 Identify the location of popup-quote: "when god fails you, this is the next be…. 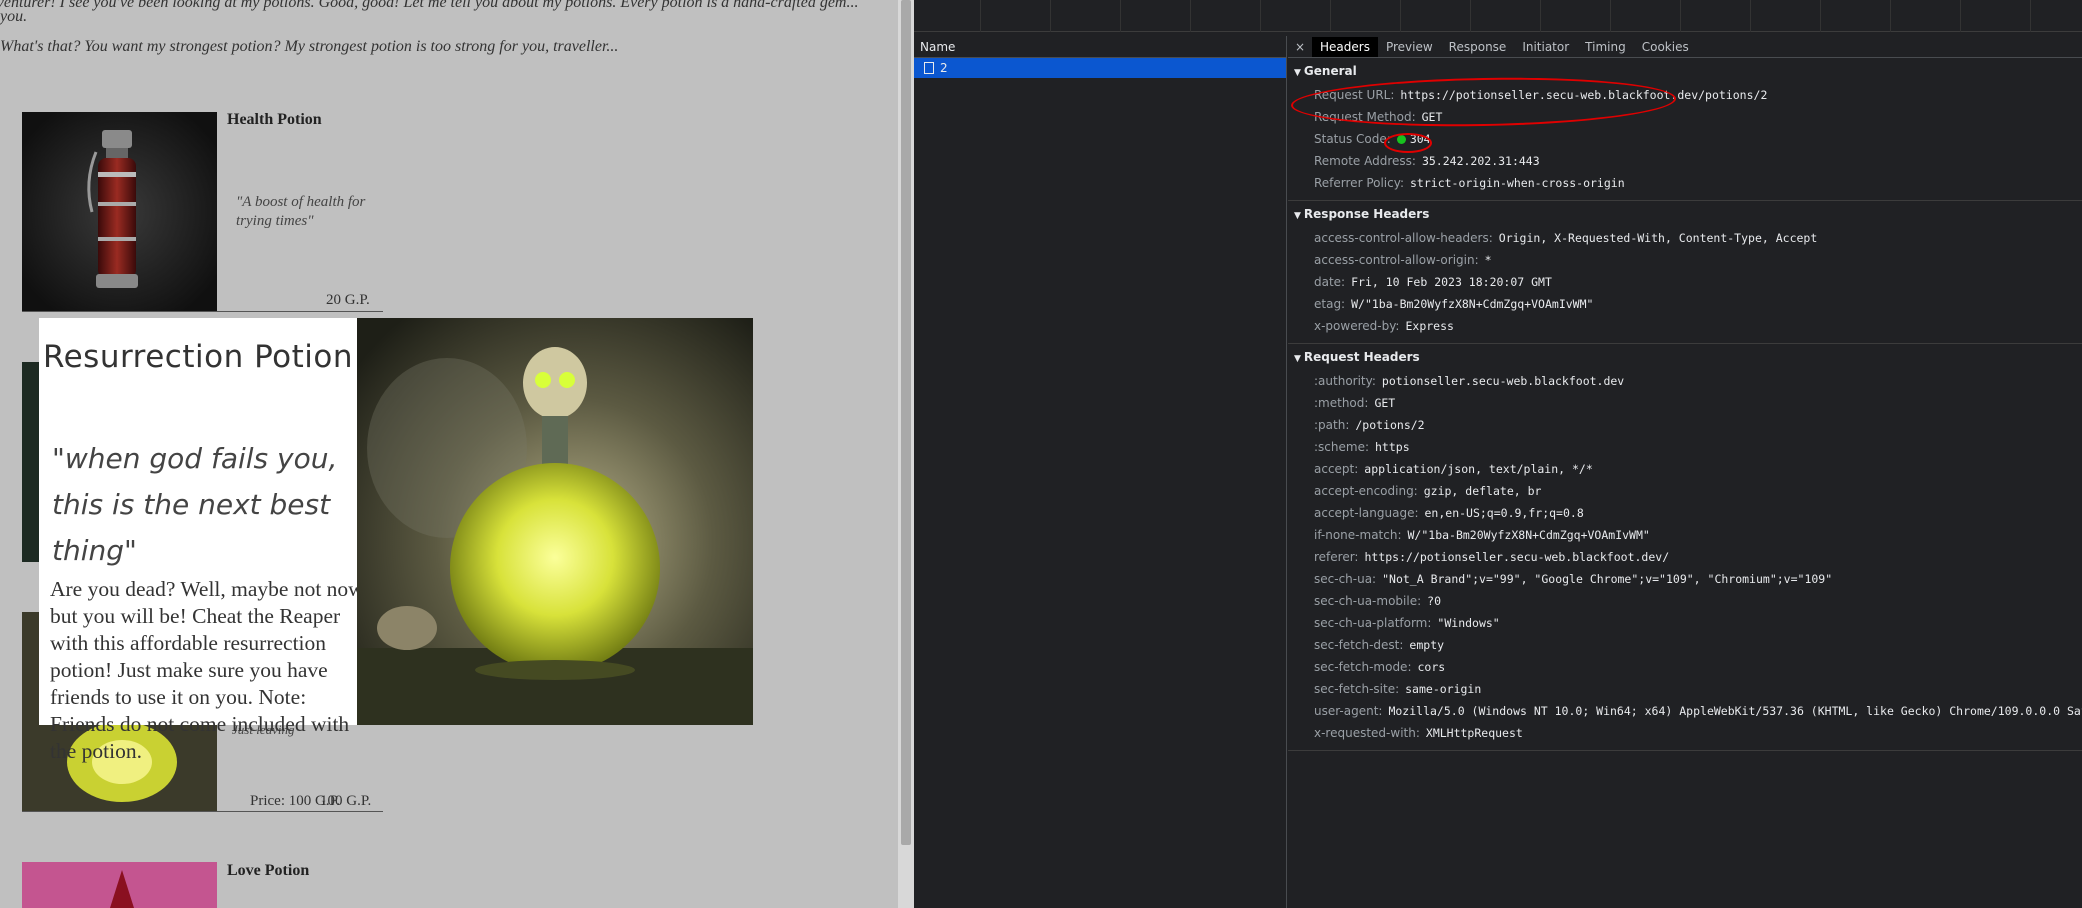
(195, 504).